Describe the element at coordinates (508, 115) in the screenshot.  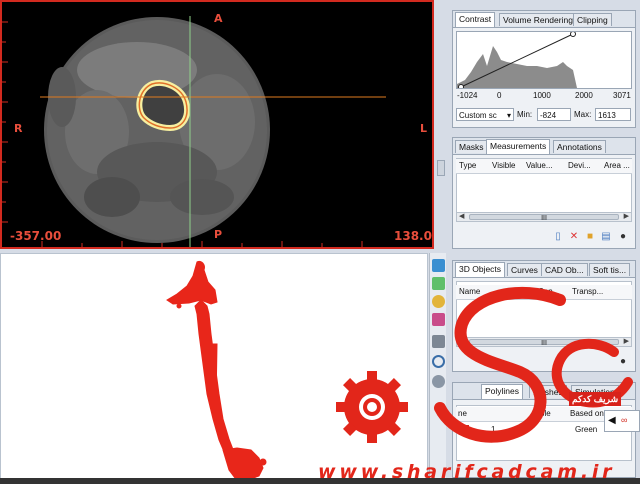
I see `chevron-down-icon: ▾` at that location.